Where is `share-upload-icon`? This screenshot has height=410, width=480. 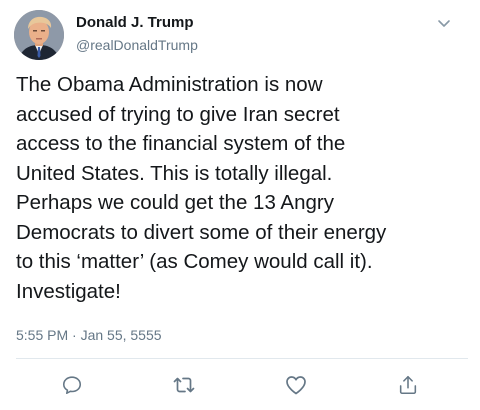 share-upload-icon is located at coordinates (408, 385).